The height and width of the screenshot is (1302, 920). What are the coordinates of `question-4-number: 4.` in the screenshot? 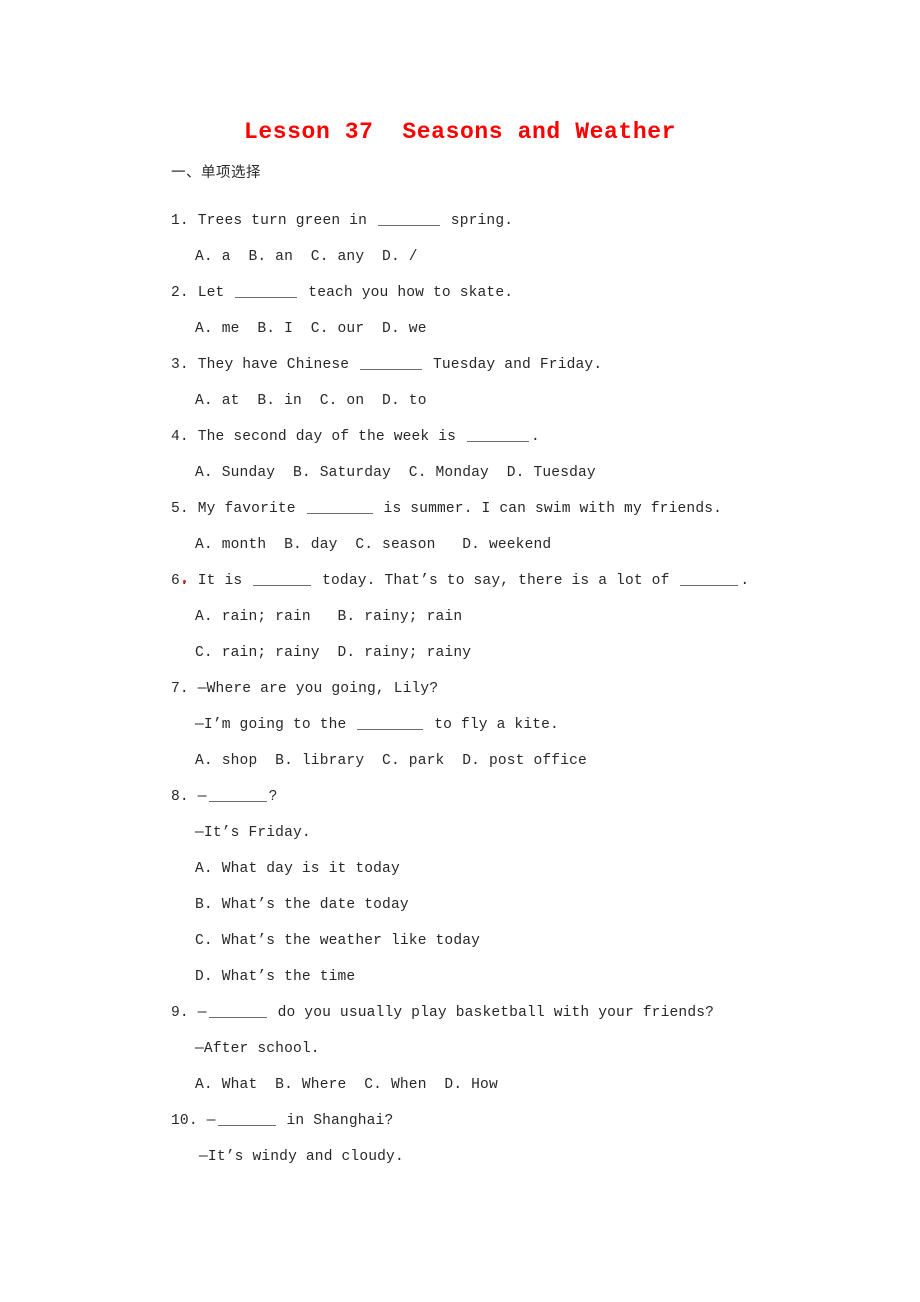 It's located at (180, 436).